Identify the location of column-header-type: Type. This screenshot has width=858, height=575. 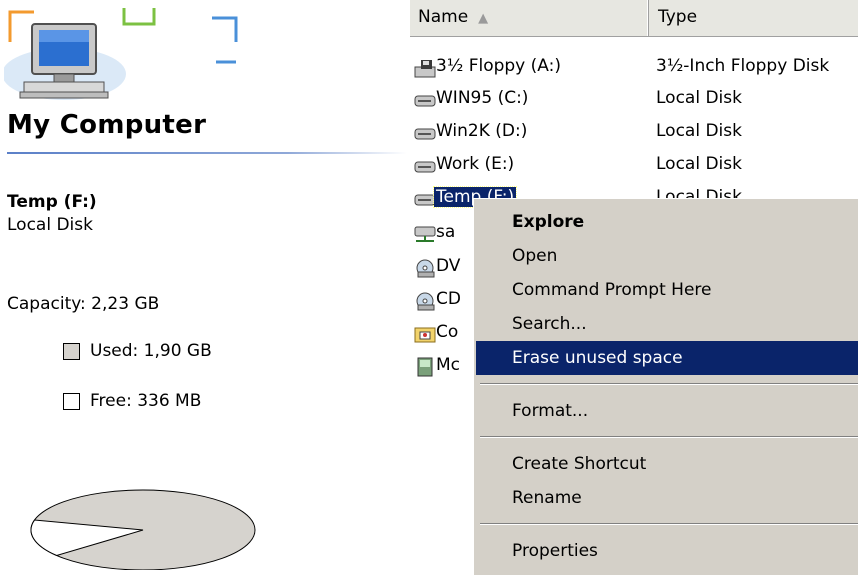
(673, 18).